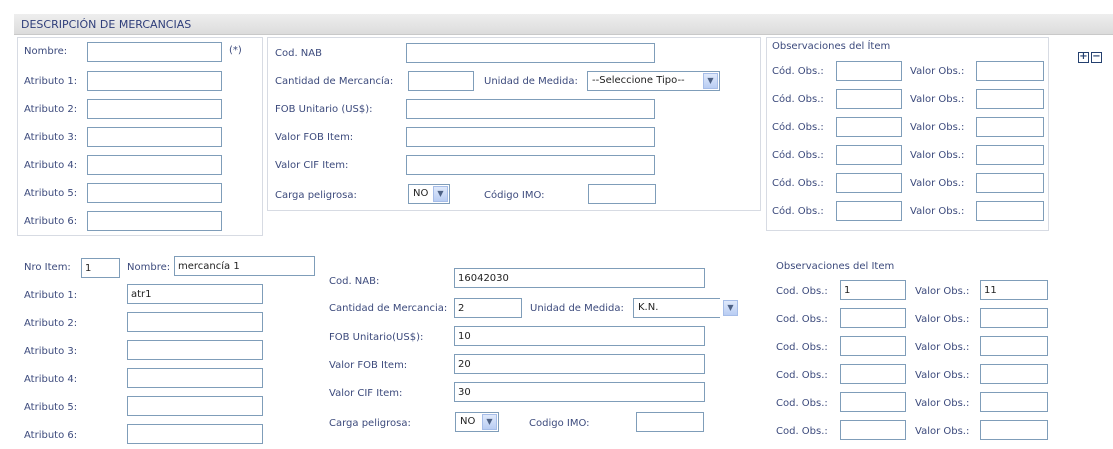 The image size is (1113, 449). What do you see at coordinates (579, 336) in the screenshot?
I see `form2-fob-unit-input` at bounding box center [579, 336].